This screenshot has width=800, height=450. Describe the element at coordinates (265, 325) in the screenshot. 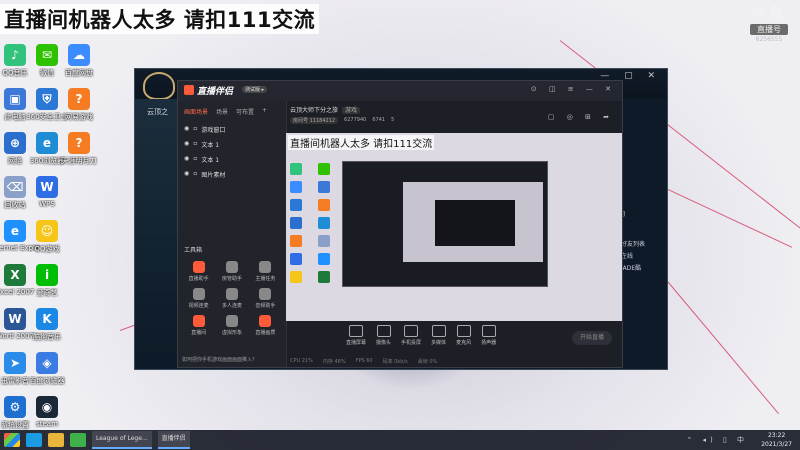

I see `tool-button: 直播画质` at that location.